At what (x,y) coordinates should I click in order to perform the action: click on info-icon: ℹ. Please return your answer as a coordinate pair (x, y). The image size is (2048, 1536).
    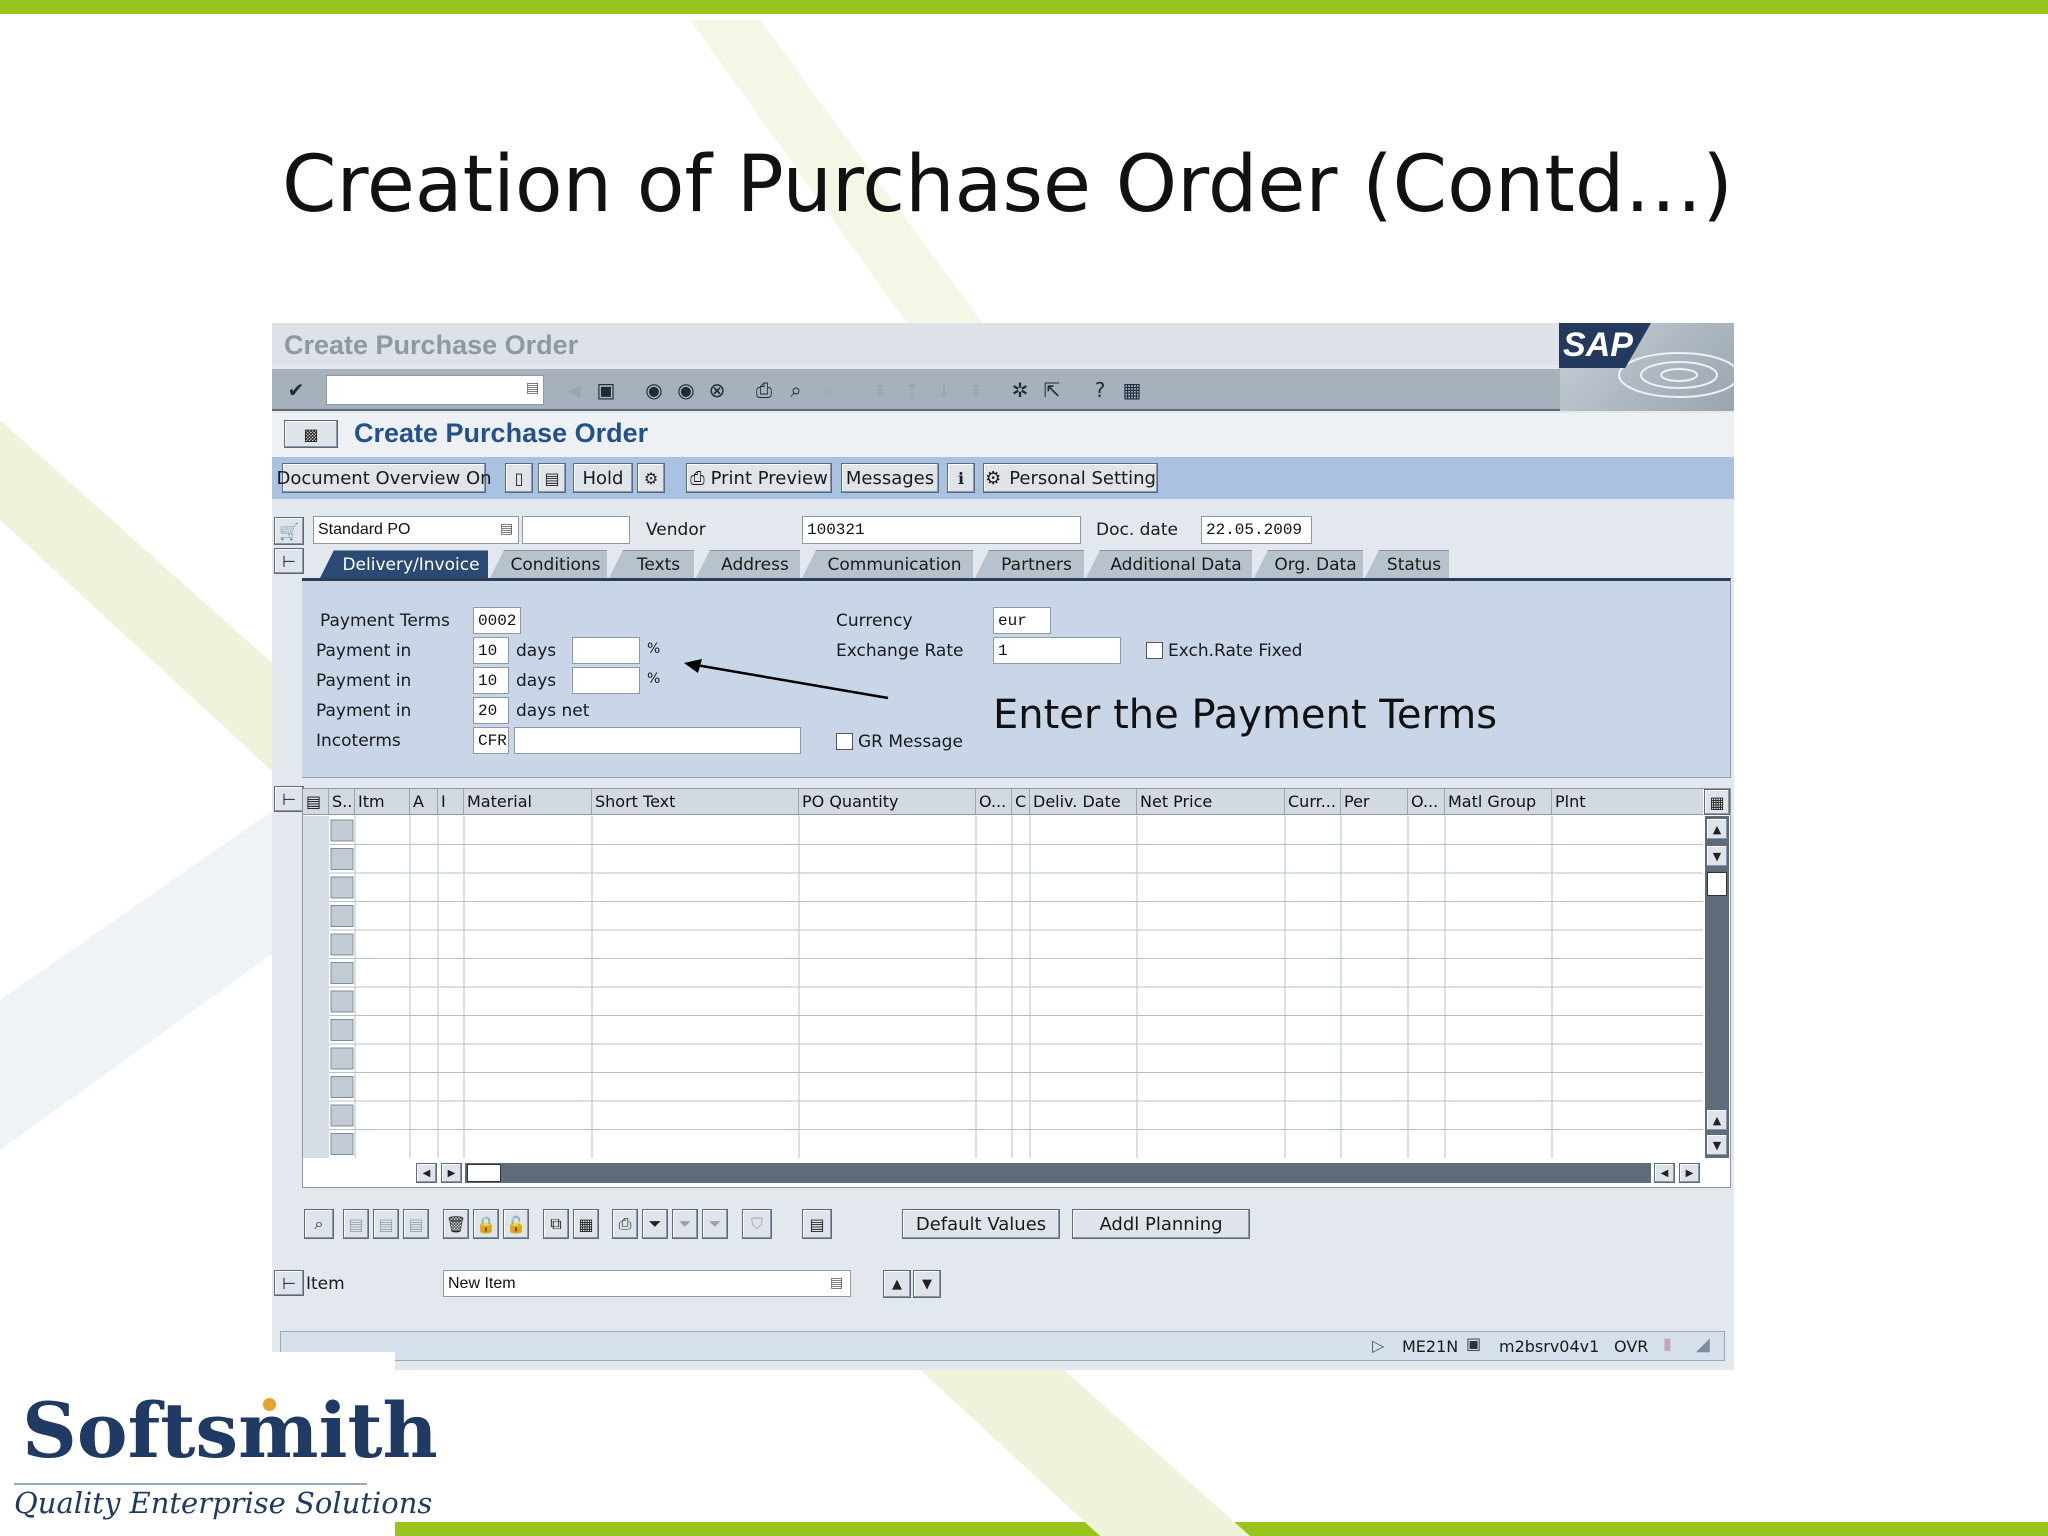
    Looking at the image, I should click on (961, 478).